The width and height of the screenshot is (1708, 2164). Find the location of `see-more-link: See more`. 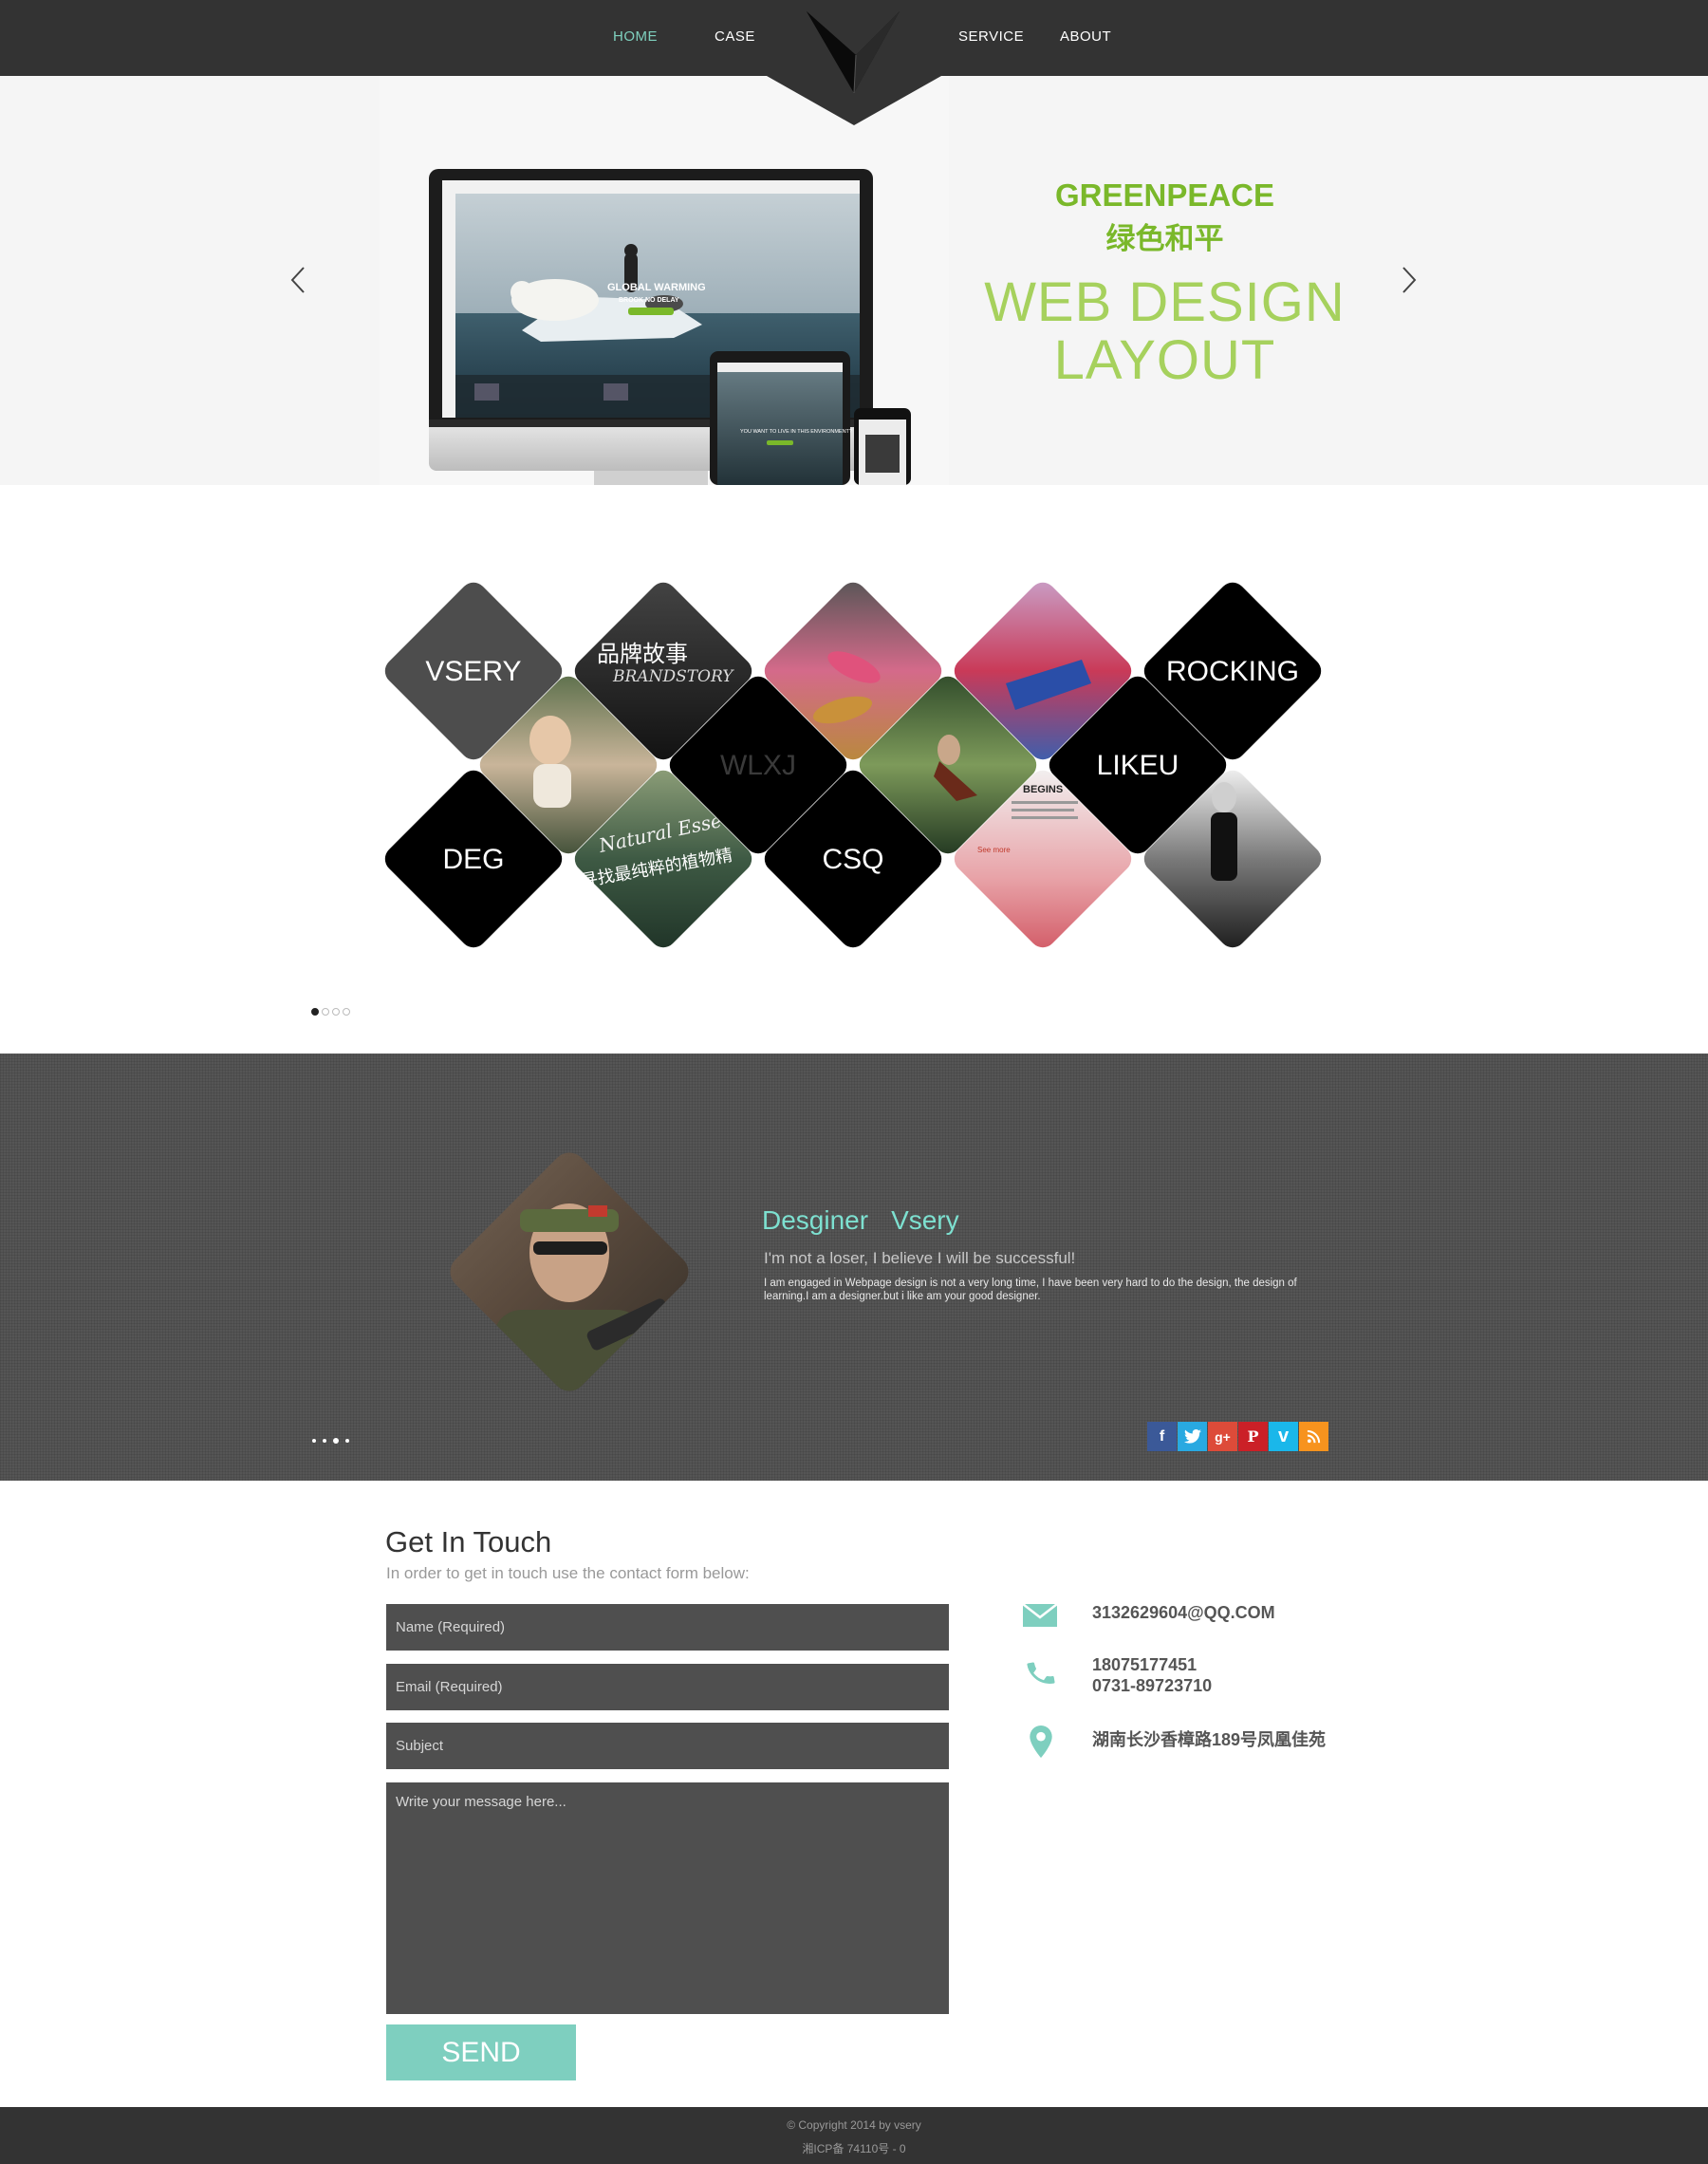

see-more-link: See more is located at coordinates (994, 850).